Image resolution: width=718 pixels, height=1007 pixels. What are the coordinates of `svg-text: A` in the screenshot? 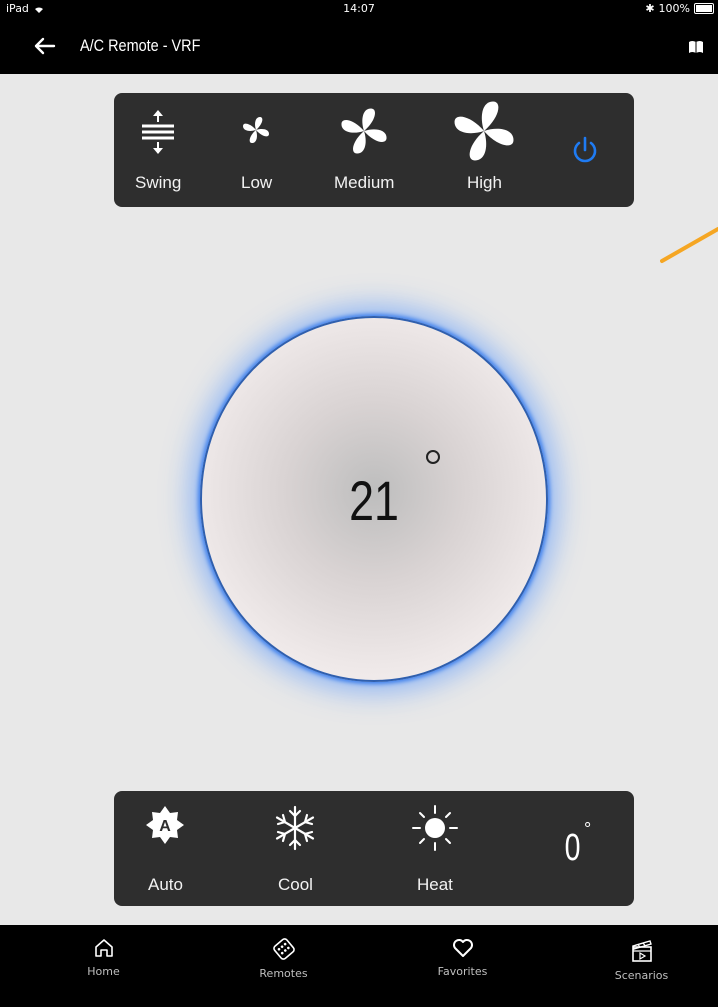 It's located at (165, 826).